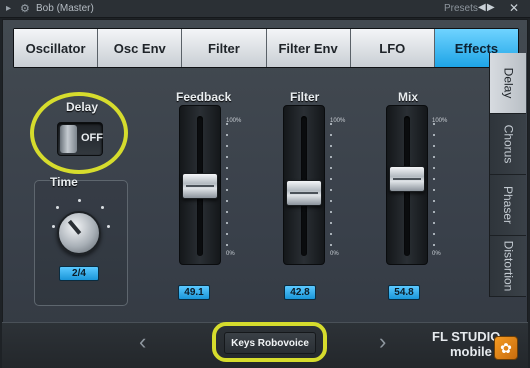 Image resolution: width=530 pixels, height=368 pixels. I want to click on highlight-rect, so click(269, 342).